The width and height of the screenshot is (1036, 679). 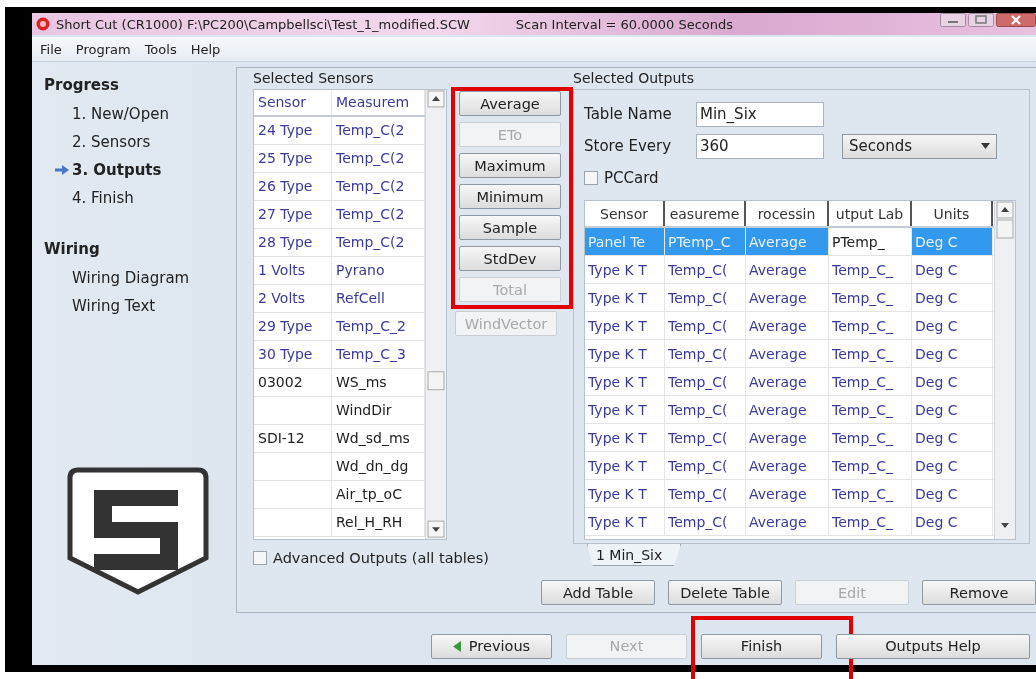 I want to click on menu-item: Program, so click(x=103, y=49).